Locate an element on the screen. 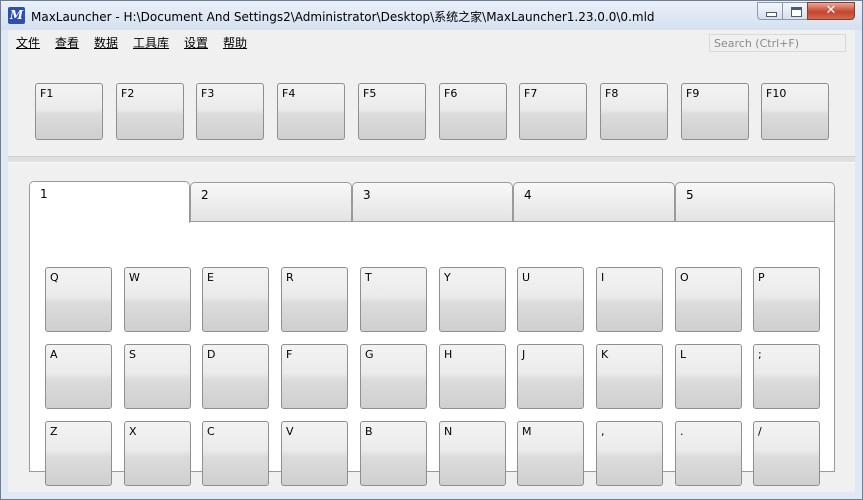 This screenshot has height=500, width=863. launcher-key: U is located at coordinates (550, 299).